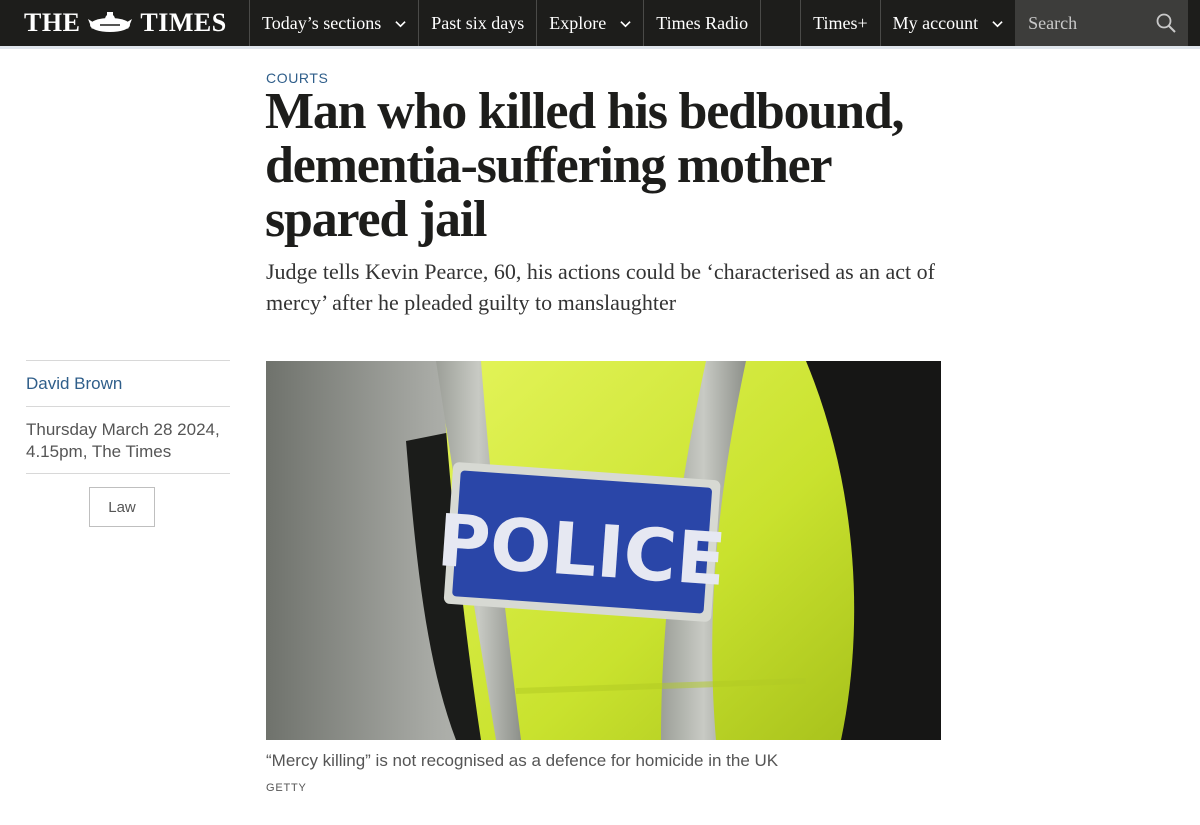  I want to click on nav-explore-label: Explore, so click(578, 22).